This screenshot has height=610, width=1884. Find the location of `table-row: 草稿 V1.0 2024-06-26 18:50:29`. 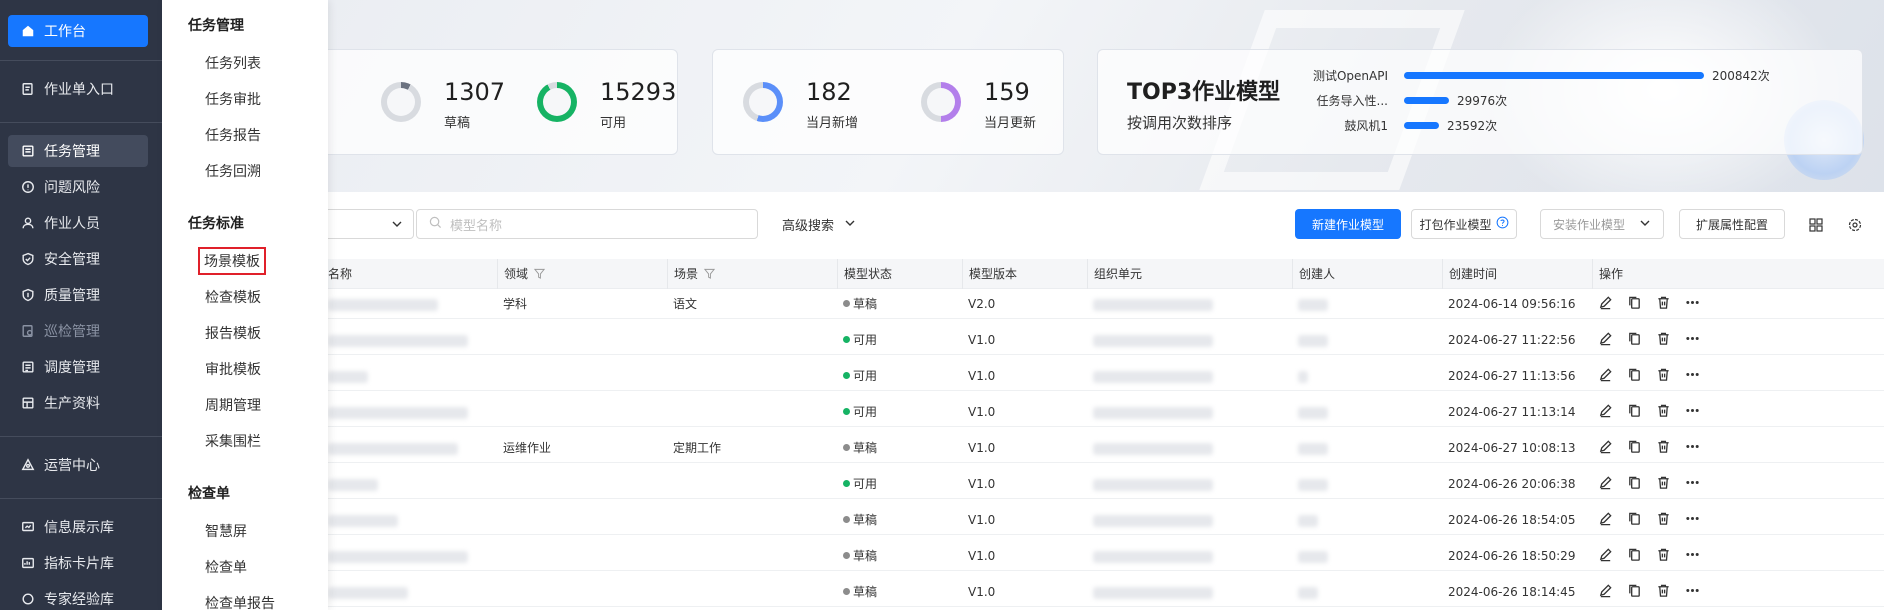

table-row: 草稿 V1.0 2024-06-26 18:50:29 is located at coordinates (1103, 556).